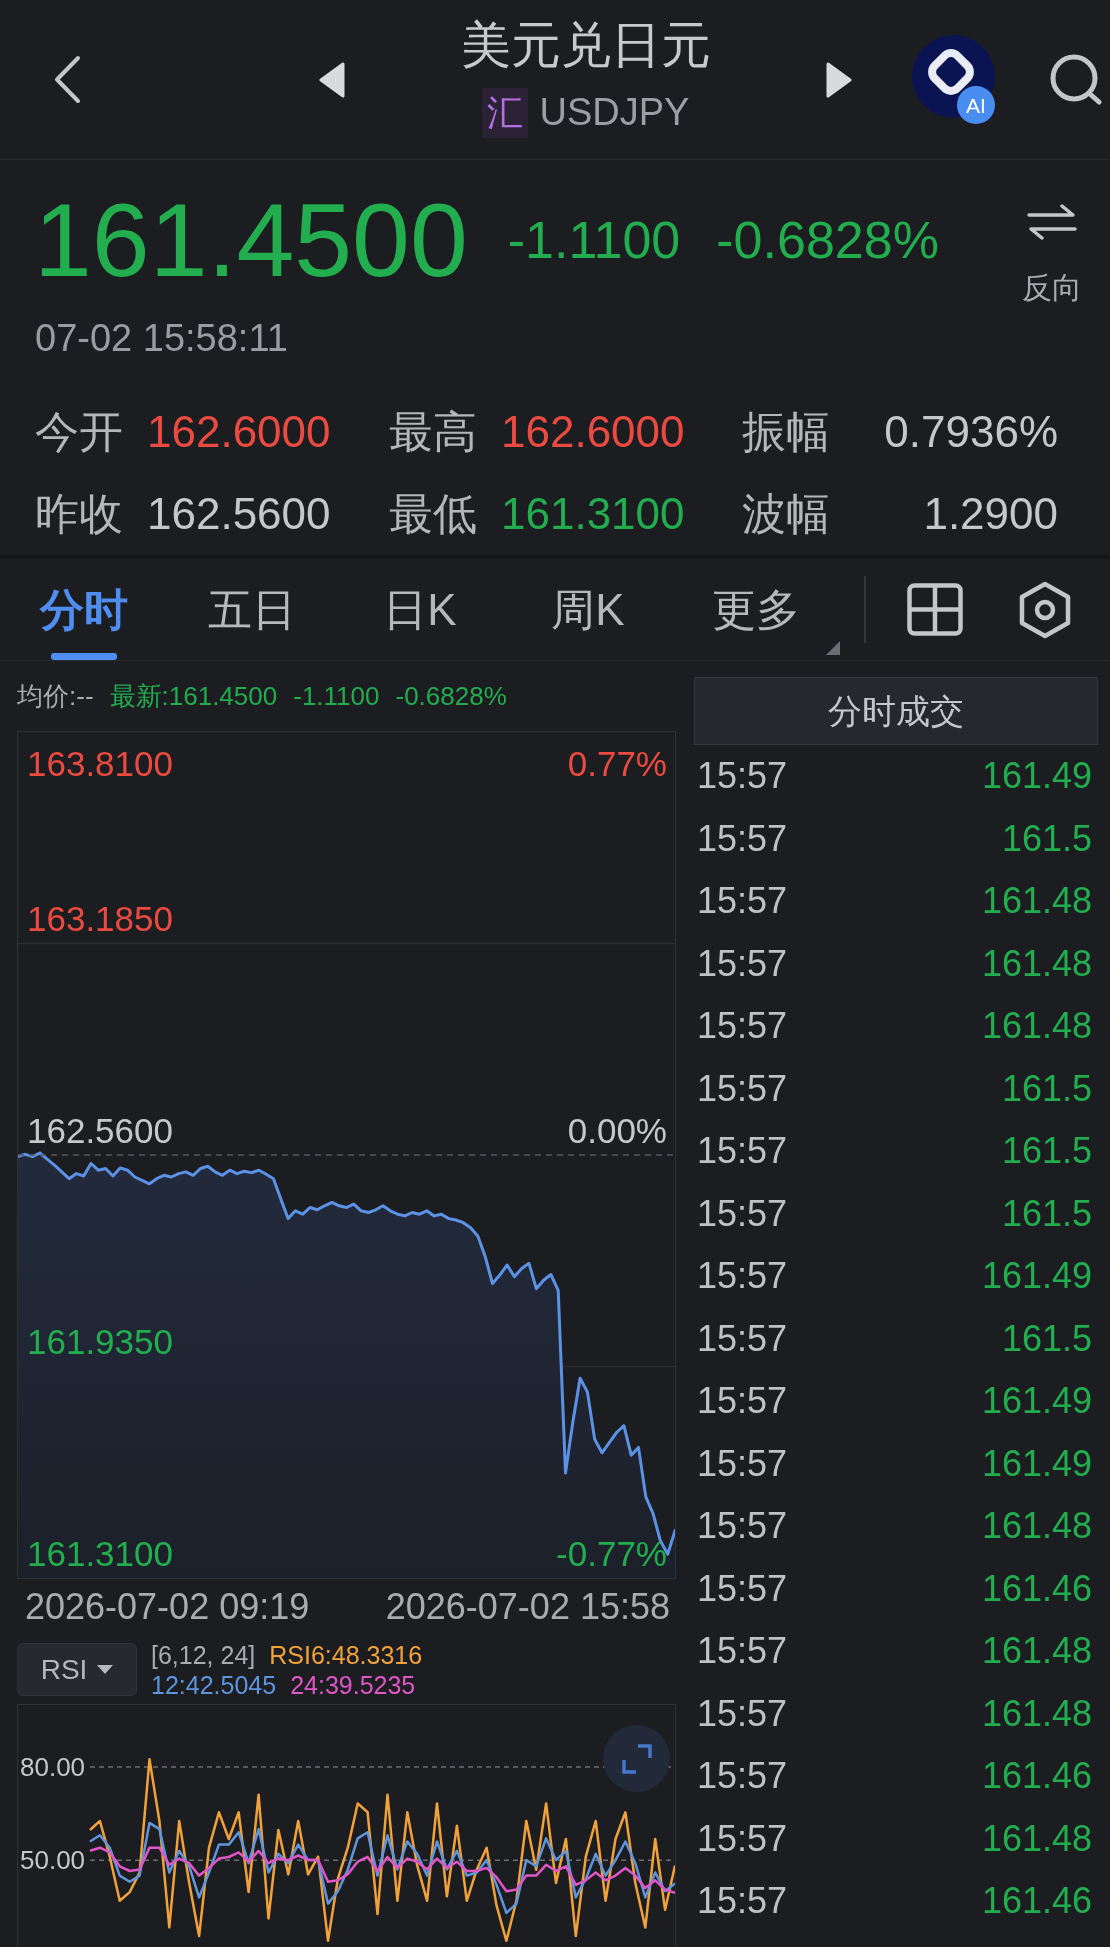  Describe the element at coordinates (100, 918) in the screenshot. I see `price-axis-label: 163.1850` at that location.